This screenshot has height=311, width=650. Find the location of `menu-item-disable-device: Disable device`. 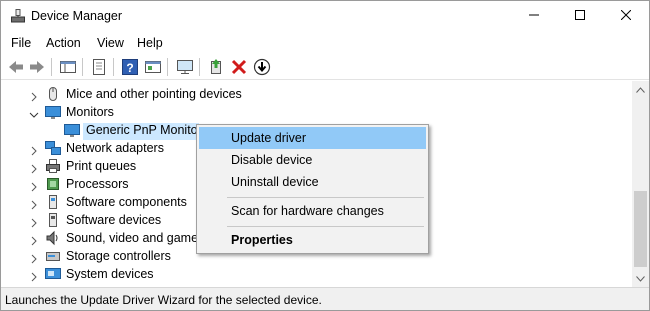

menu-item-disable-device: Disable device is located at coordinates (312, 160).